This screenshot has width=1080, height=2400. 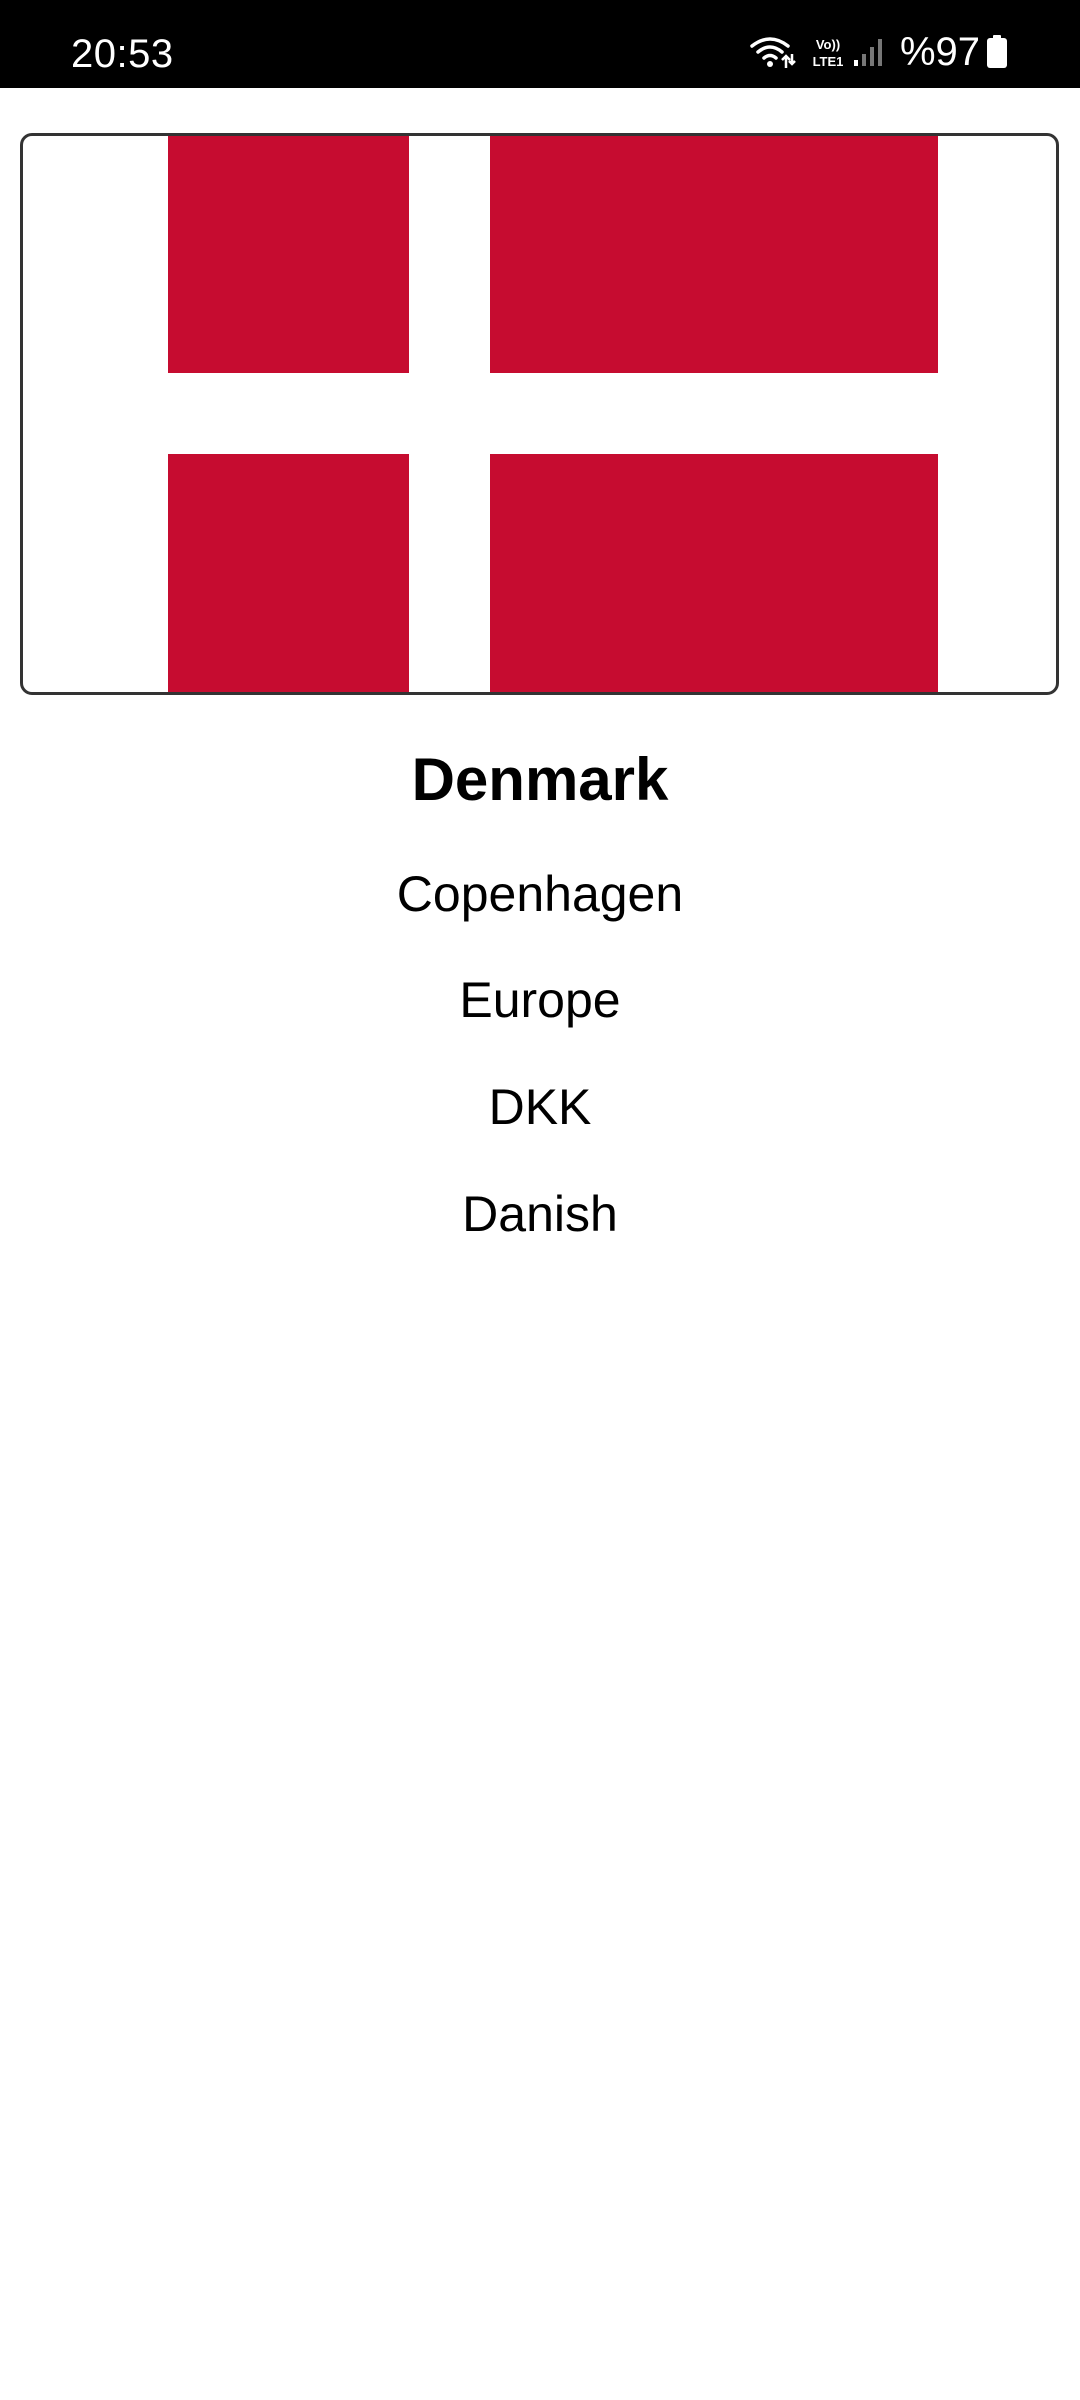 What do you see at coordinates (540, 1000) in the screenshot?
I see `region-text: Europe` at bounding box center [540, 1000].